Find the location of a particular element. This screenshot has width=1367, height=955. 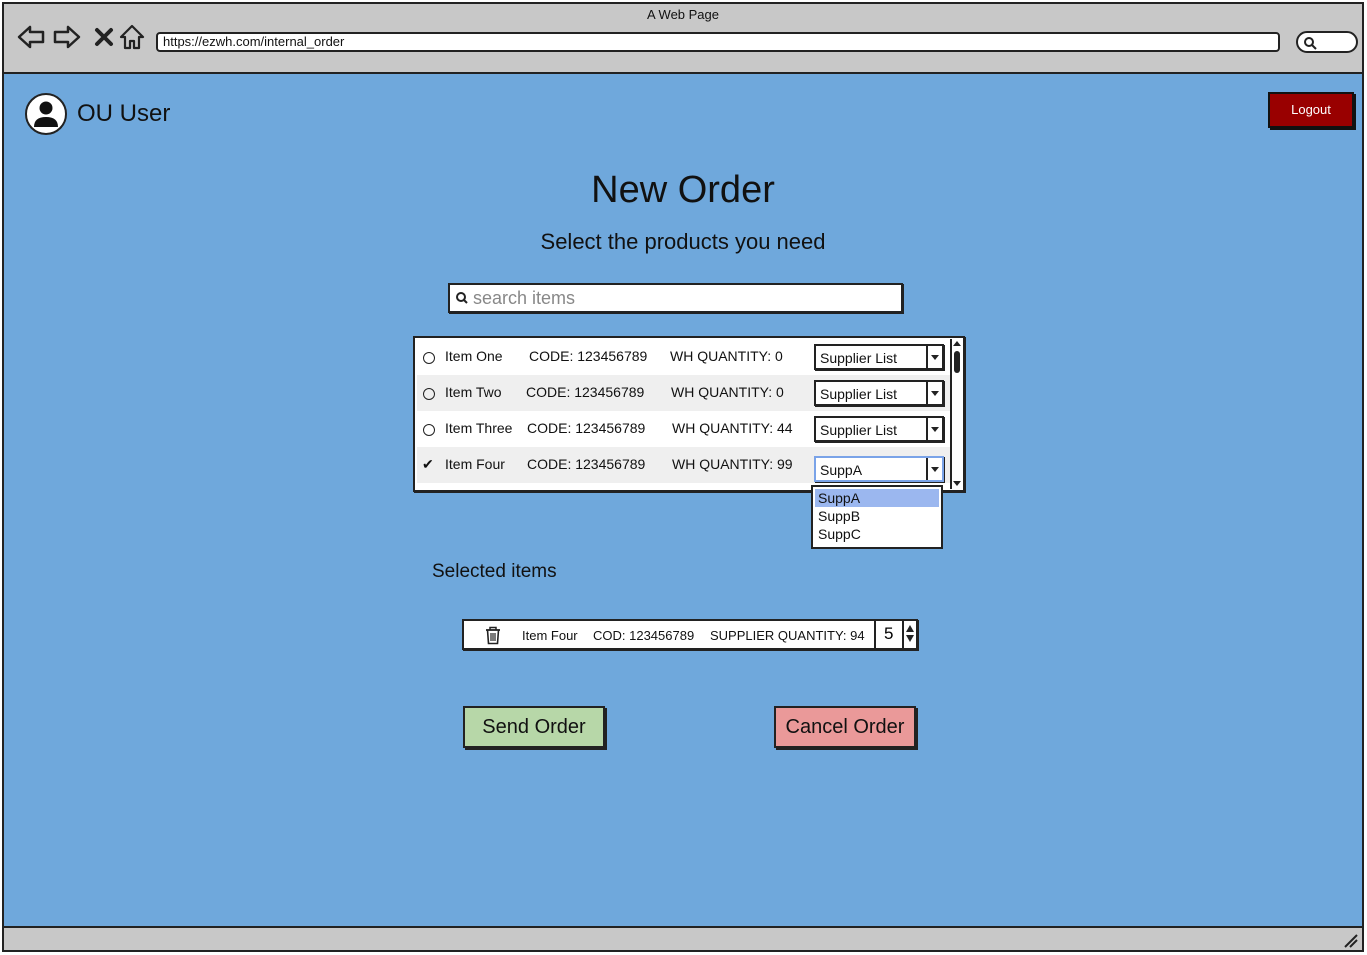

dropdown-option: SuppA is located at coordinates (877, 498).